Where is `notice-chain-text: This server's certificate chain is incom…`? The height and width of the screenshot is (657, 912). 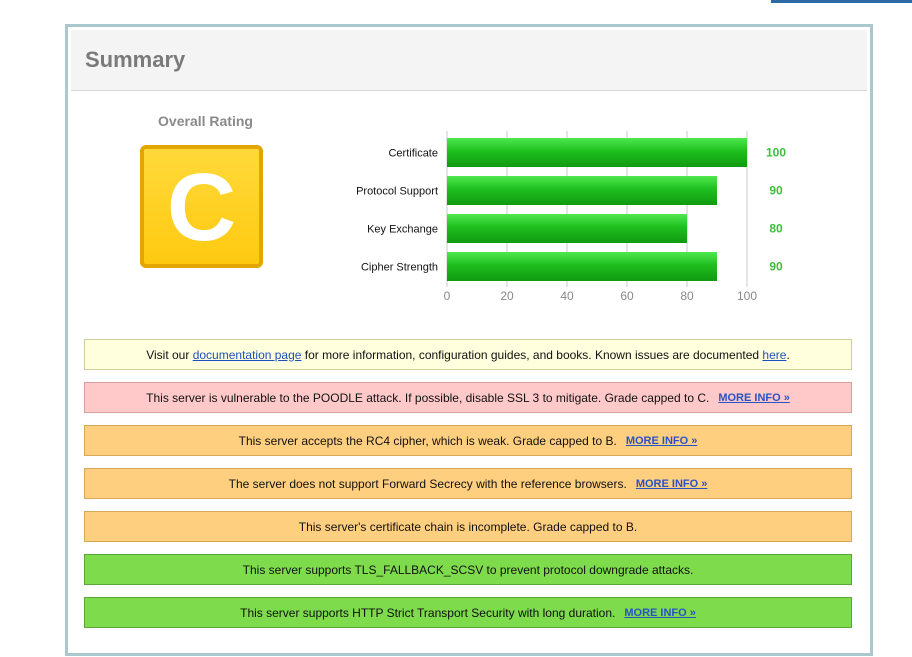 notice-chain-text: This server's certificate chain is incom… is located at coordinates (468, 526).